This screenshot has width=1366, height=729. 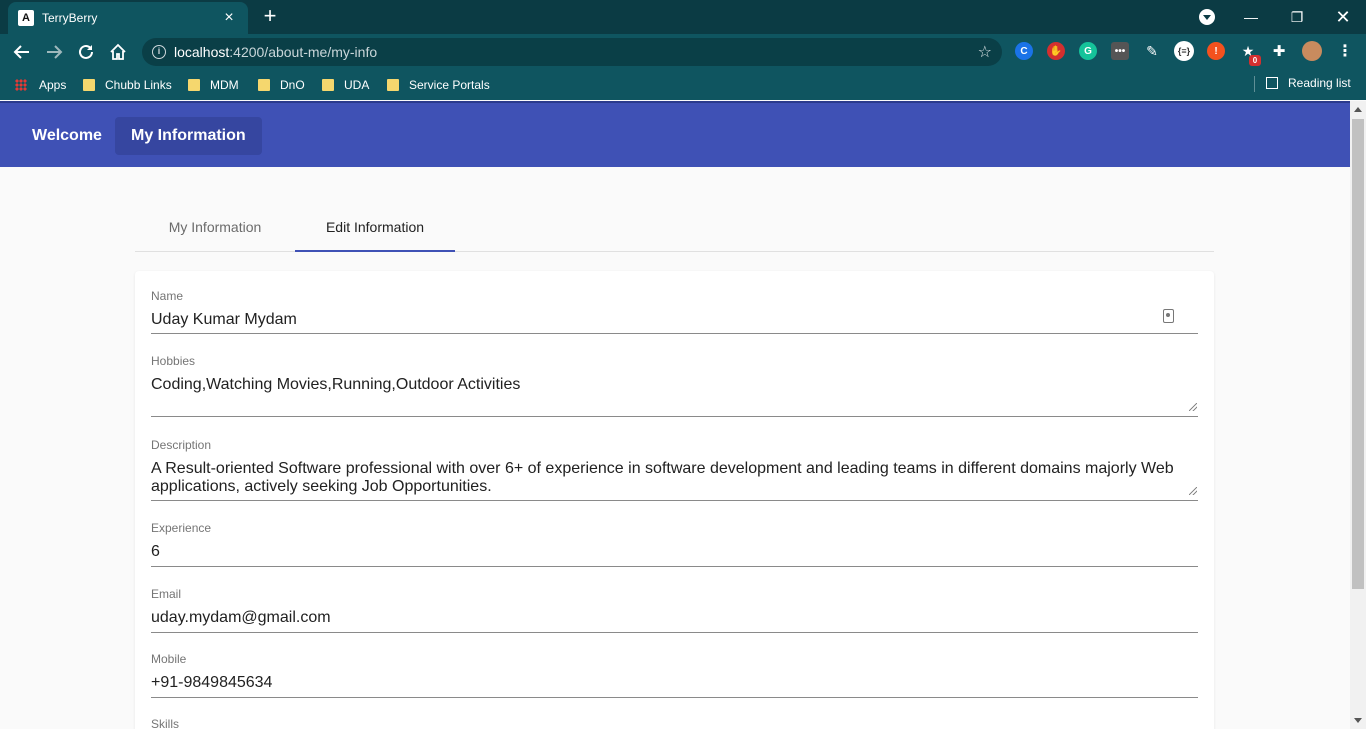 What do you see at coordinates (54, 52) in the screenshot?
I see `forward-icon` at bounding box center [54, 52].